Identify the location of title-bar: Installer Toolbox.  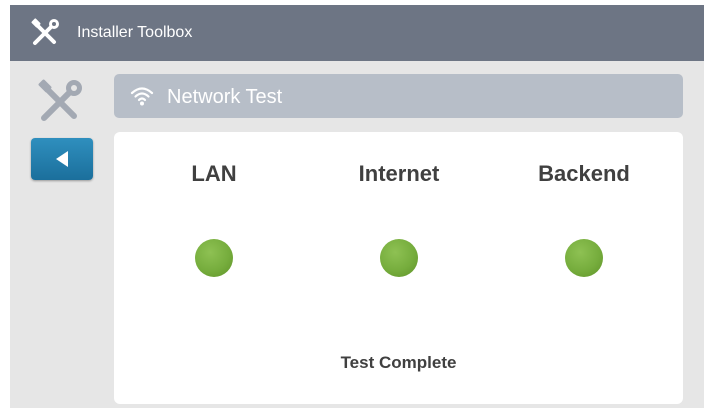
(357, 33).